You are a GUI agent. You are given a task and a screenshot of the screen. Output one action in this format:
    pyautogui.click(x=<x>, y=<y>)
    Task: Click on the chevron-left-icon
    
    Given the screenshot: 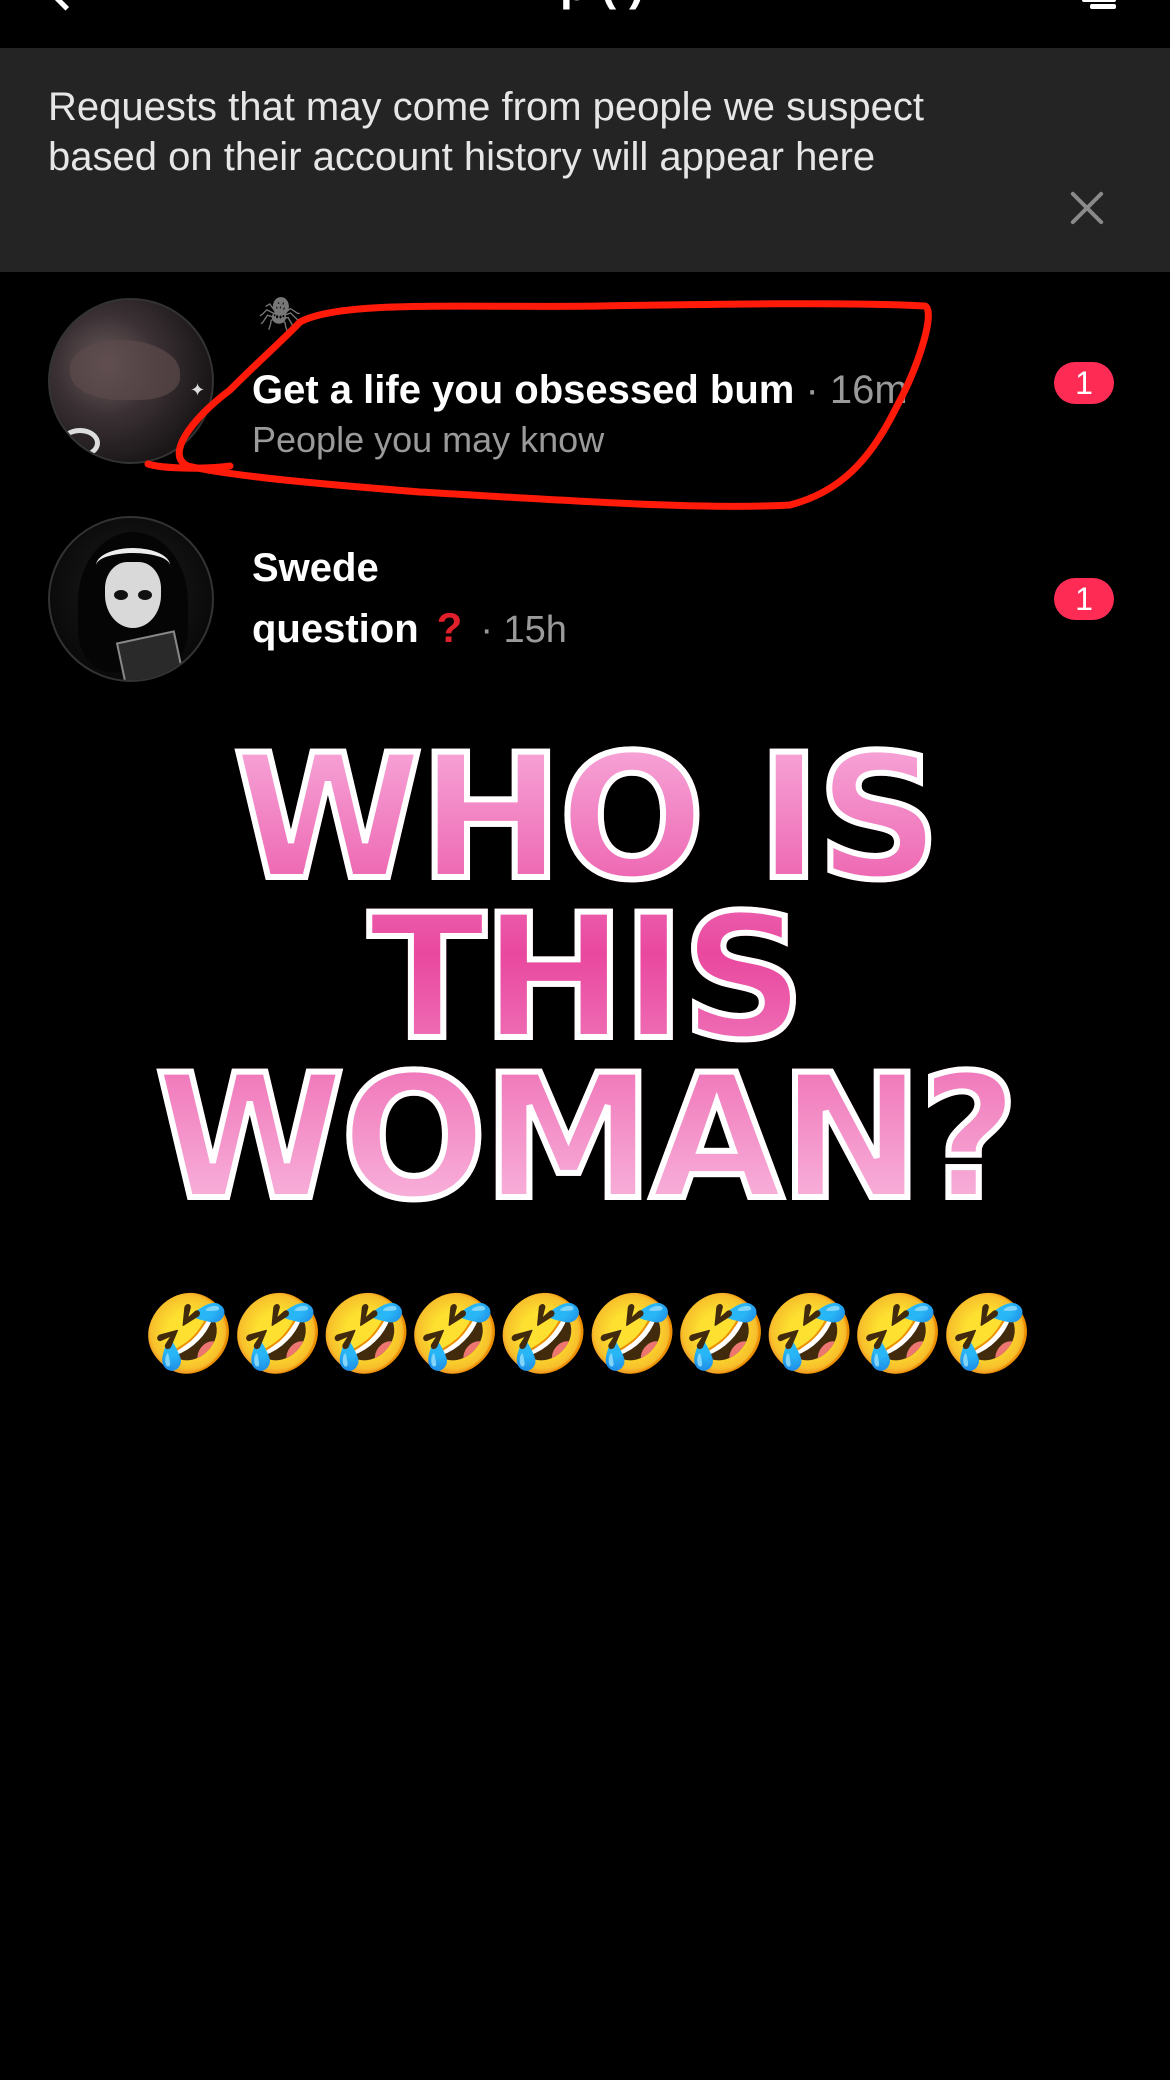 What is the action you would take?
    pyautogui.click(x=65, y=5)
    